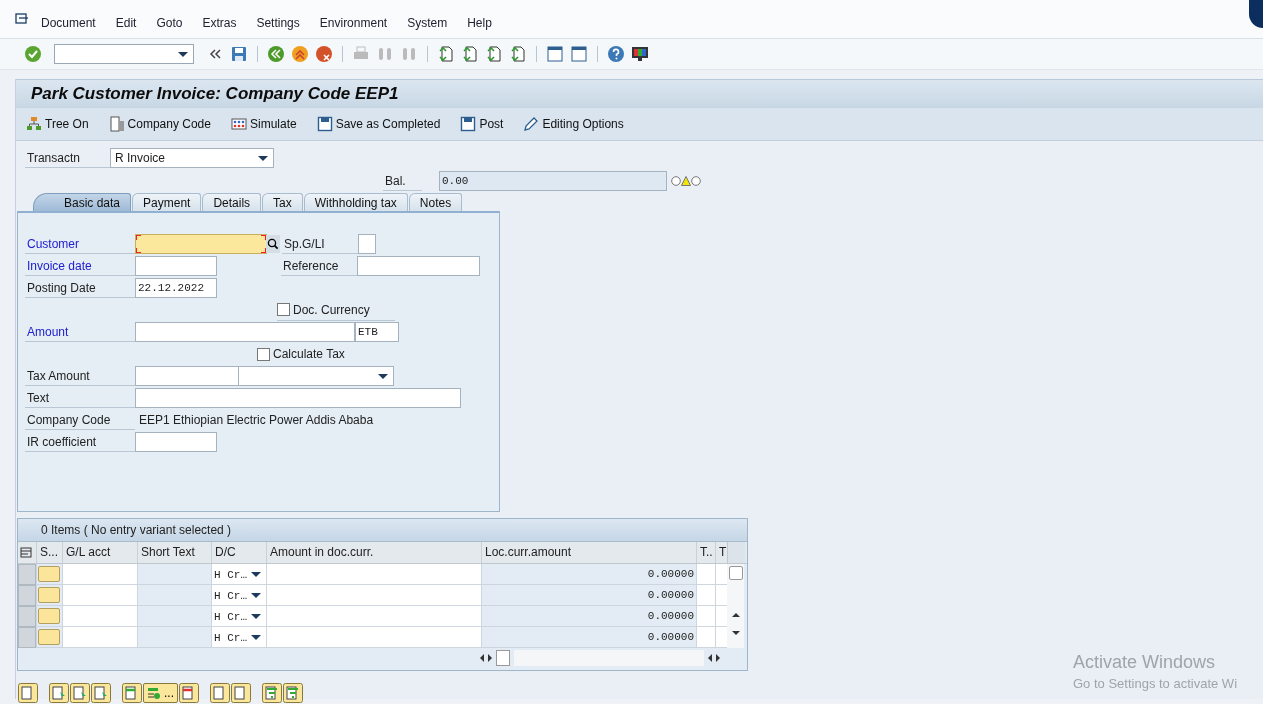 The height and width of the screenshot is (704, 1263). I want to click on window-corner, so click(1256, 14).